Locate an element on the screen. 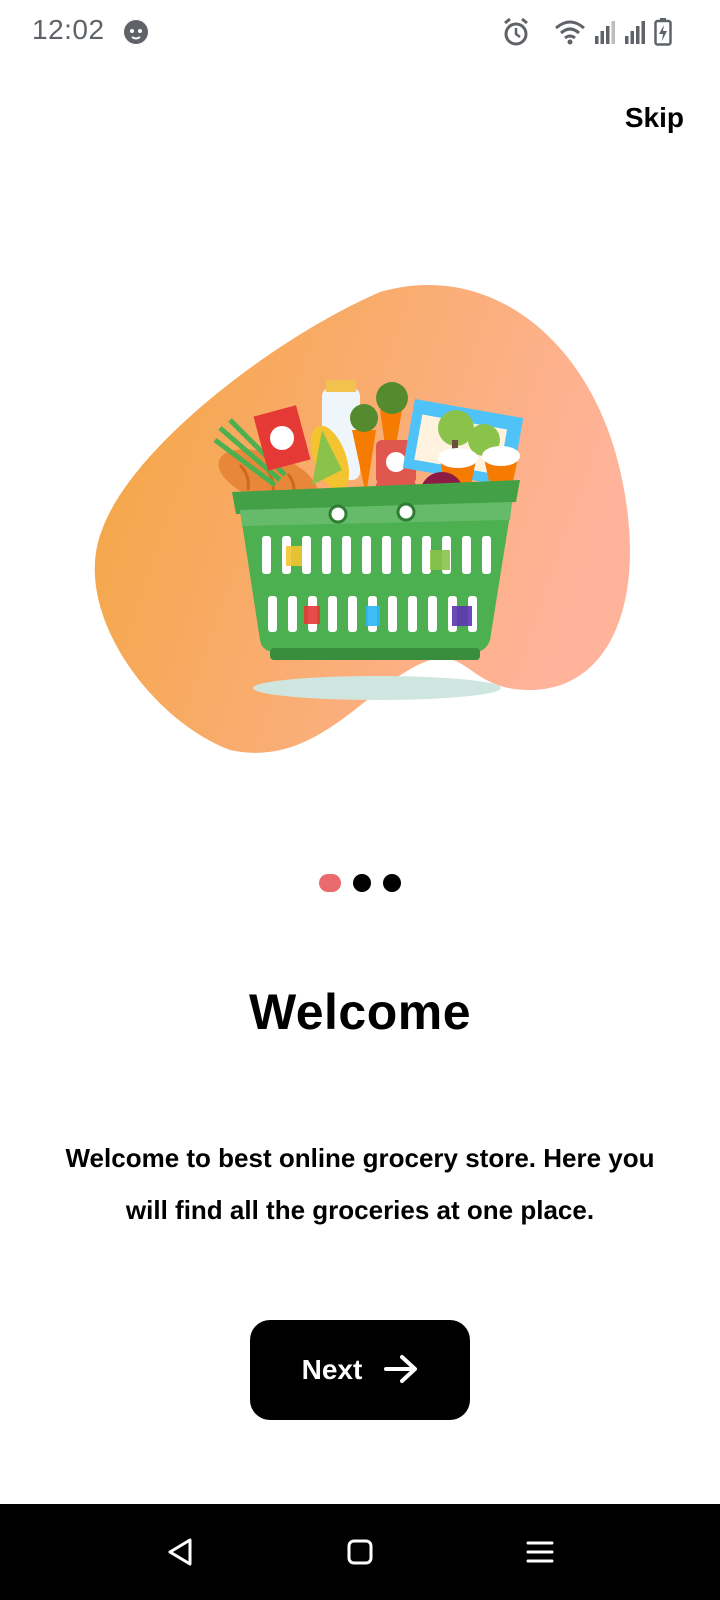  battery-charging-icon is located at coordinates (663, 32).